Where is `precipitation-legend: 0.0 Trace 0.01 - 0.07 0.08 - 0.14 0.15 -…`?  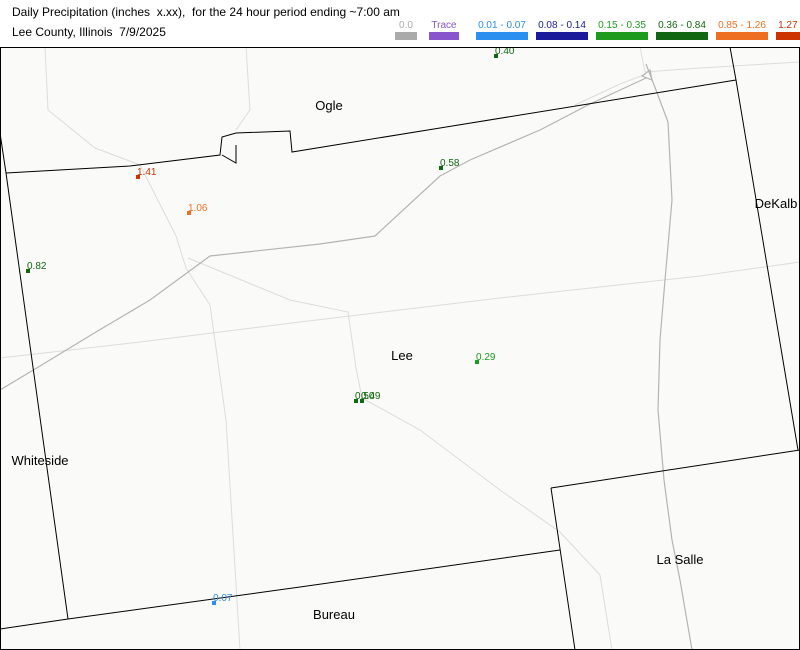
precipitation-legend: 0.0 Trace 0.01 - 0.07 0.08 - 0.14 0.15 -… is located at coordinates (590, 31).